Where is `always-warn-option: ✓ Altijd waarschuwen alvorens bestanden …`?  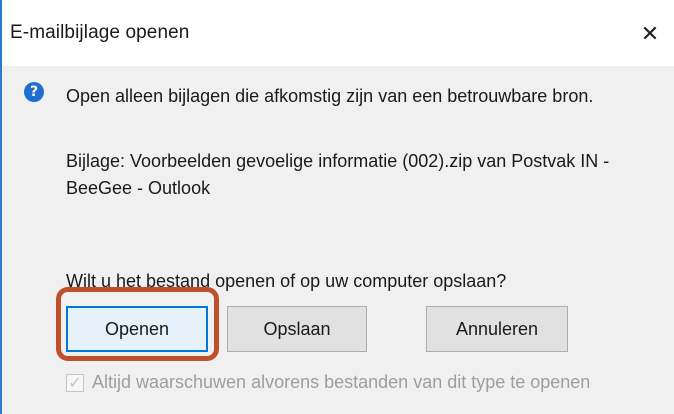 always-warn-option: ✓ Altijd waarschuwen alvorens bestanden … is located at coordinates (328, 382).